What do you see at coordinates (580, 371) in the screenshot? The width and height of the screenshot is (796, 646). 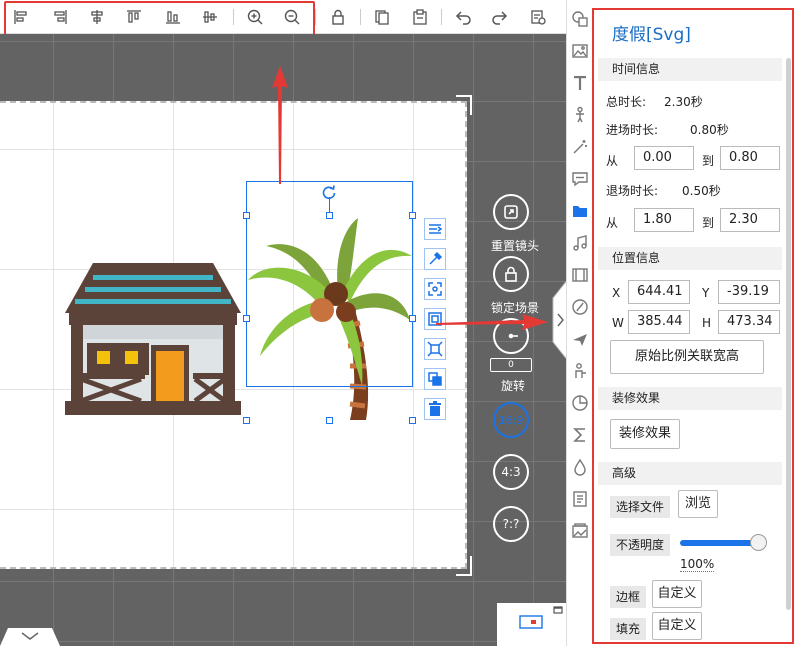 I see `person-icon` at bounding box center [580, 371].